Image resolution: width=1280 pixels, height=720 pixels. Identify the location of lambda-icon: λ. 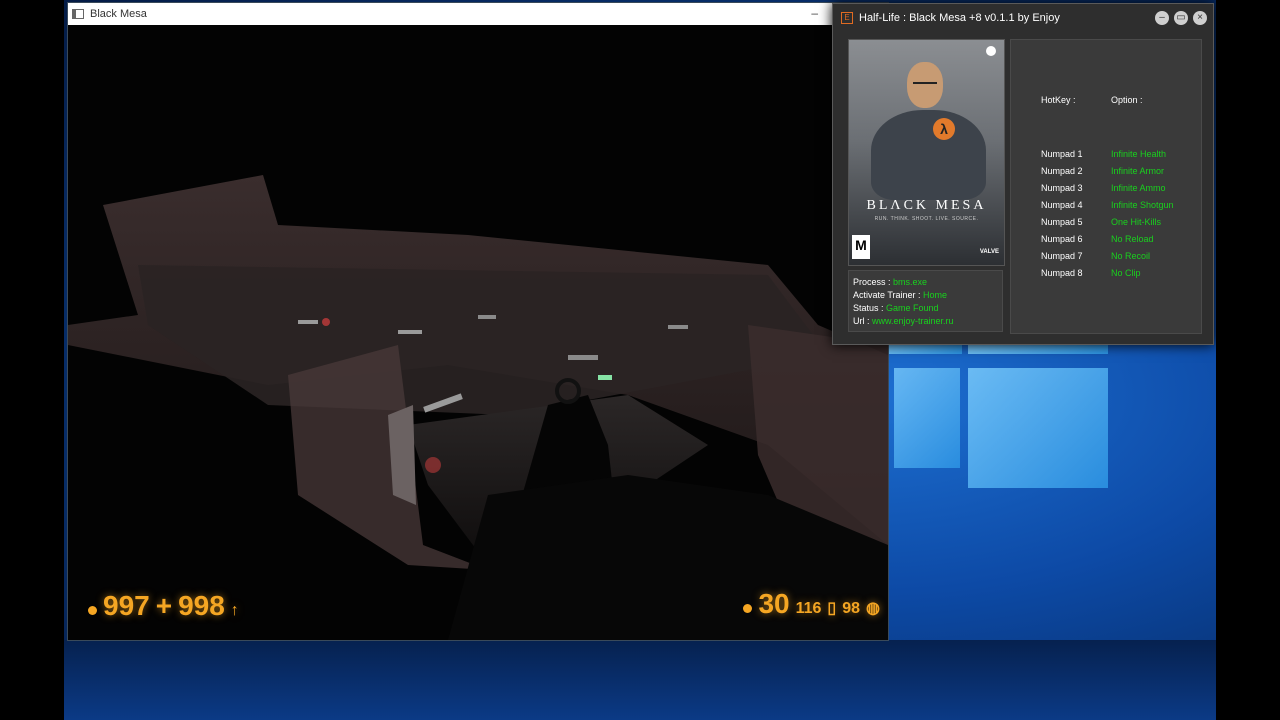
(944, 129).